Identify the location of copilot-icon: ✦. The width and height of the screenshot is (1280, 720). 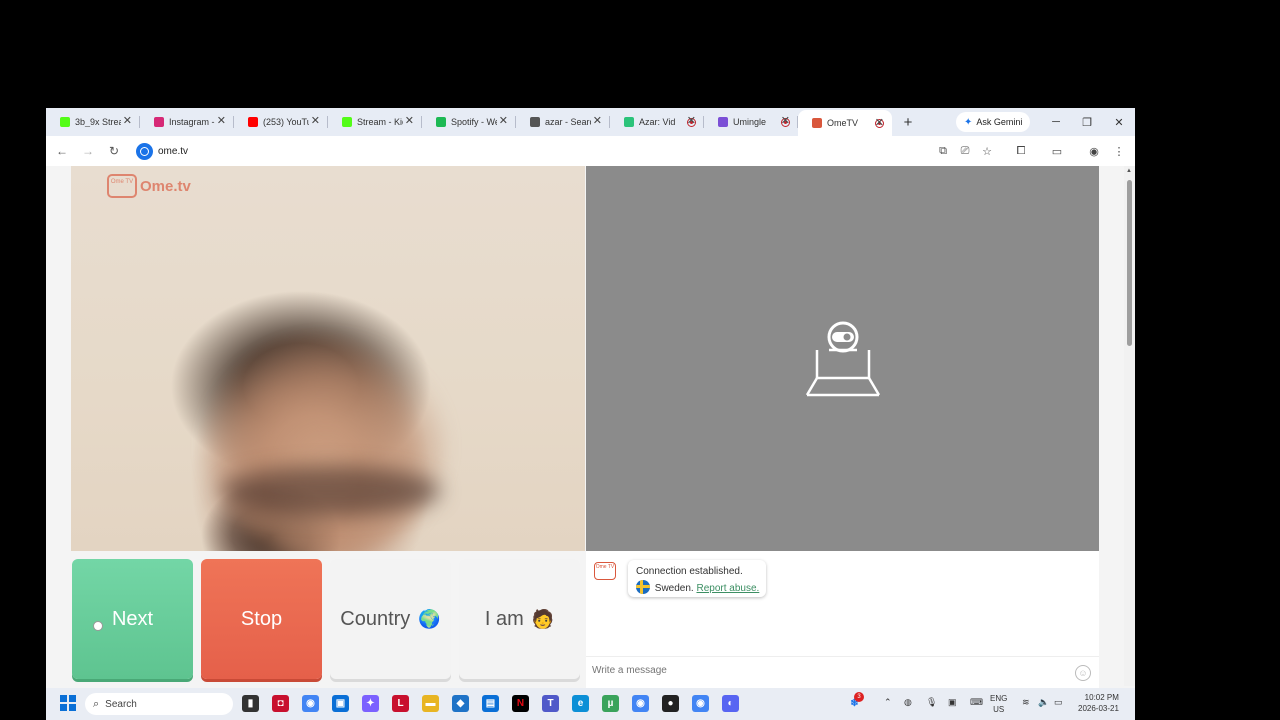
(370, 703).